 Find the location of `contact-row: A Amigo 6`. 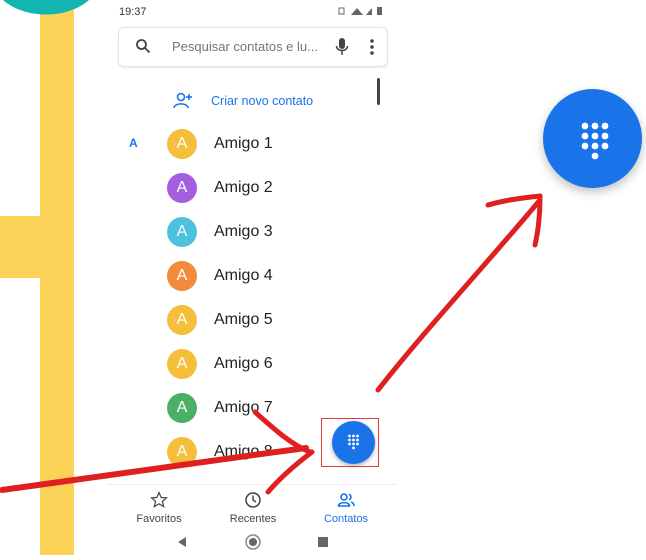

contact-row: A Amigo 6 is located at coordinates (277, 364).